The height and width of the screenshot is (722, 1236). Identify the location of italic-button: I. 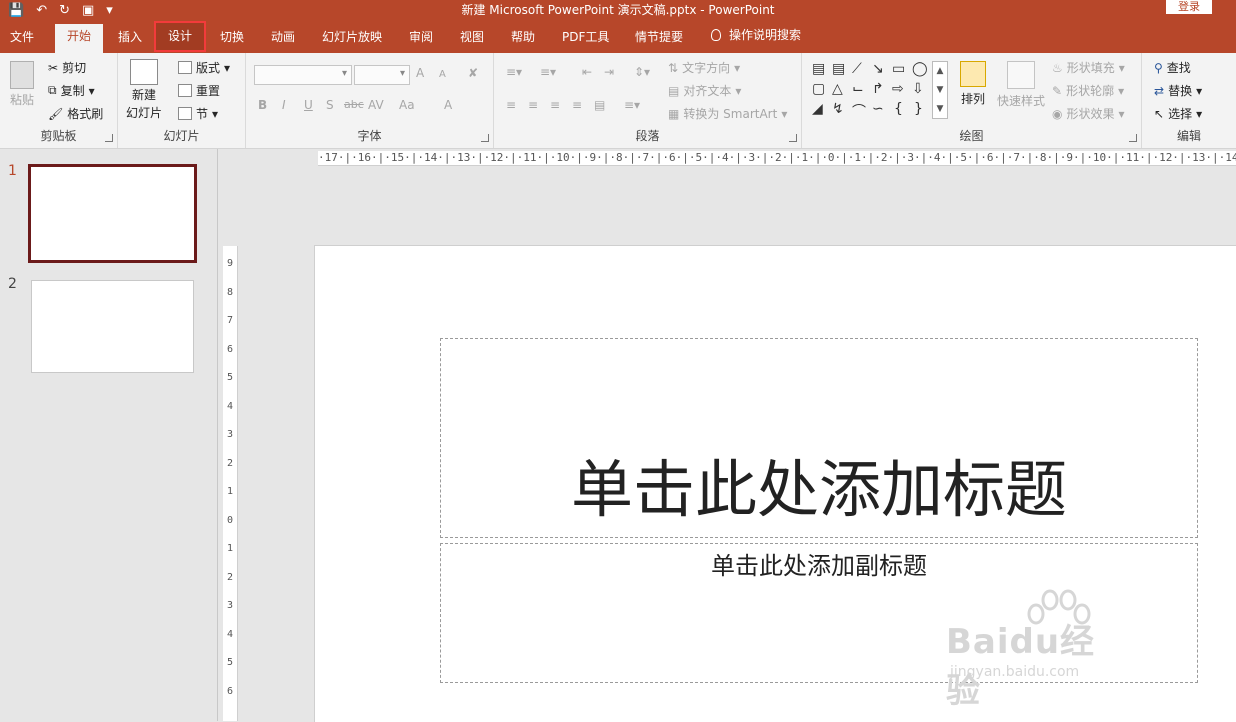
(284, 105).